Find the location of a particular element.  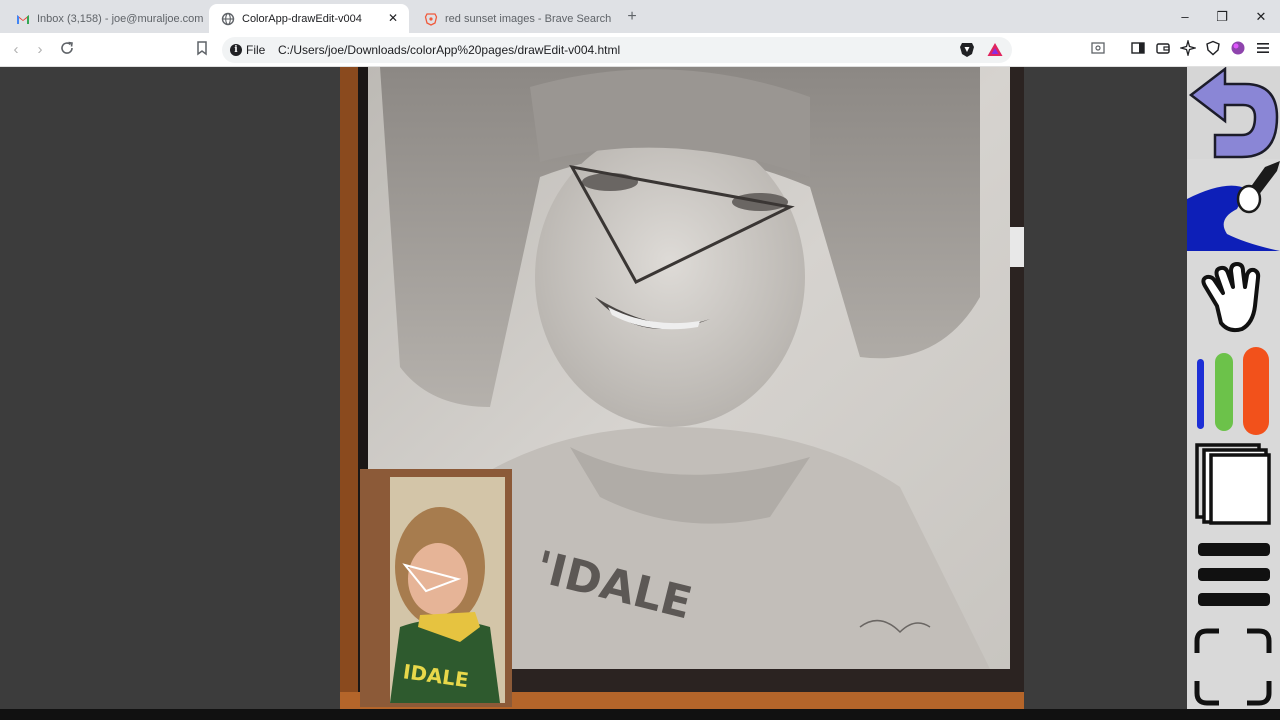

close-window-button: ✕ is located at coordinates (1261, 17).